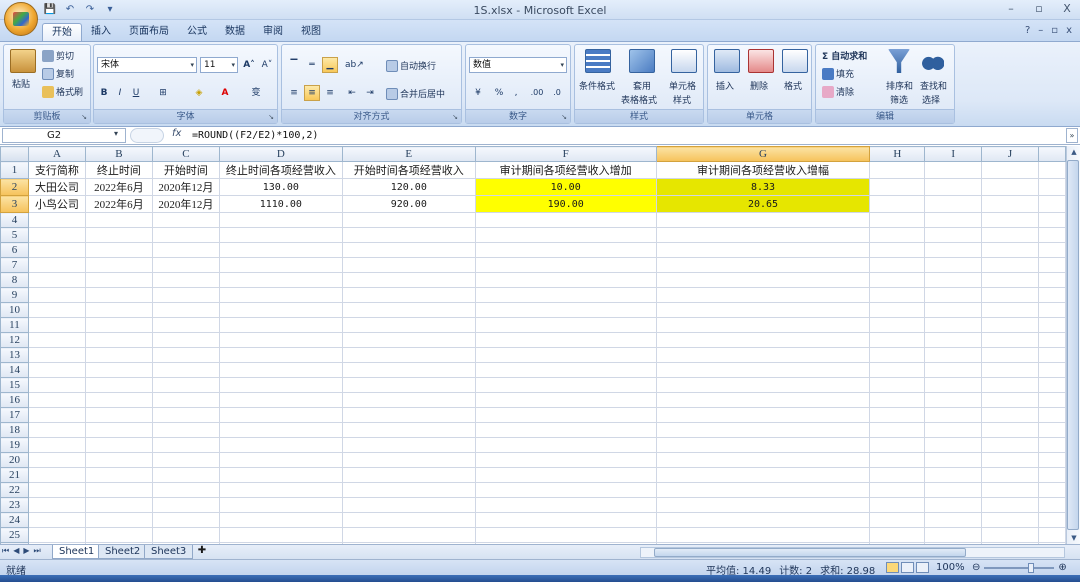 The image size is (1080, 582). Describe the element at coordinates (249, 65) in the screenshot. I see `grow-font-button: A˄` at that location.